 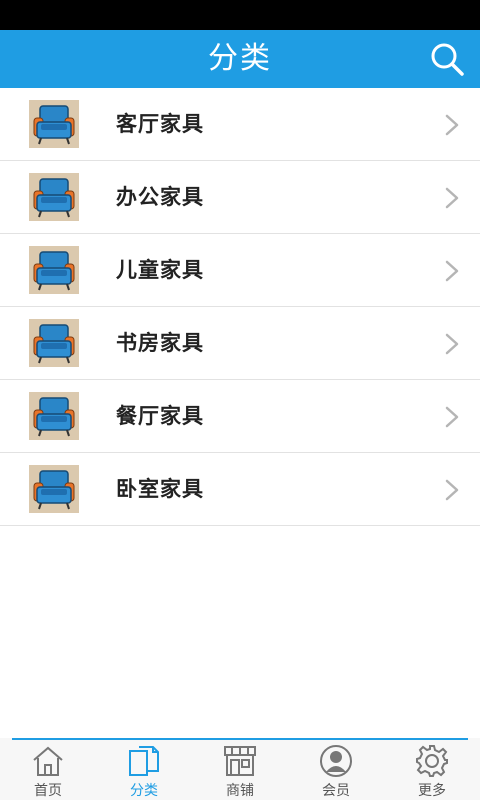 I want to click on search-icon, so click(x=447, y=59).